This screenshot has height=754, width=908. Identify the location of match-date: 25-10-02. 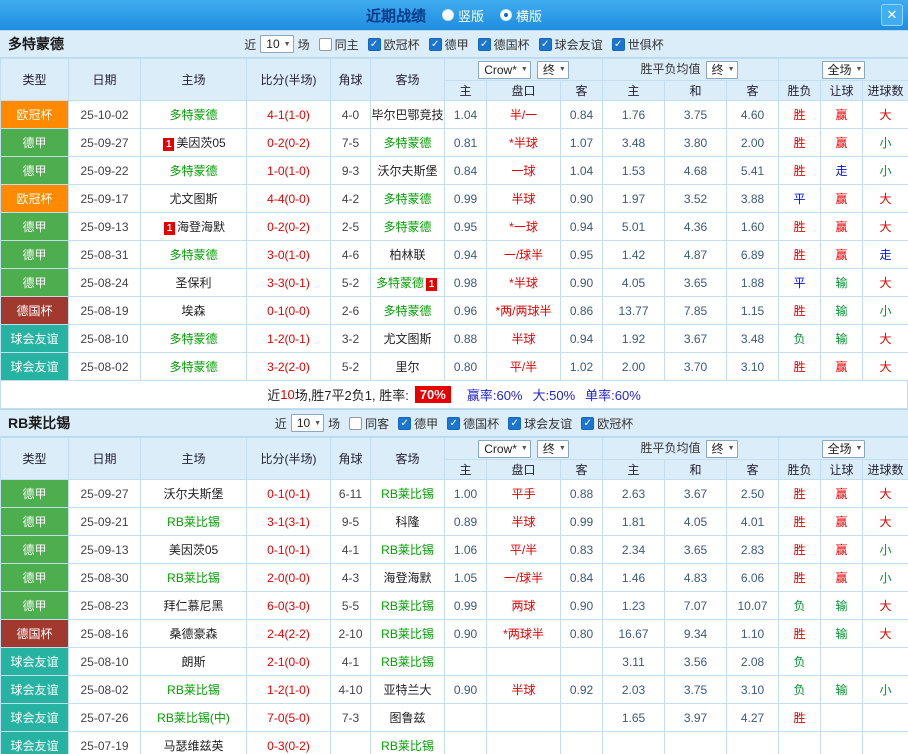
(104, 114).